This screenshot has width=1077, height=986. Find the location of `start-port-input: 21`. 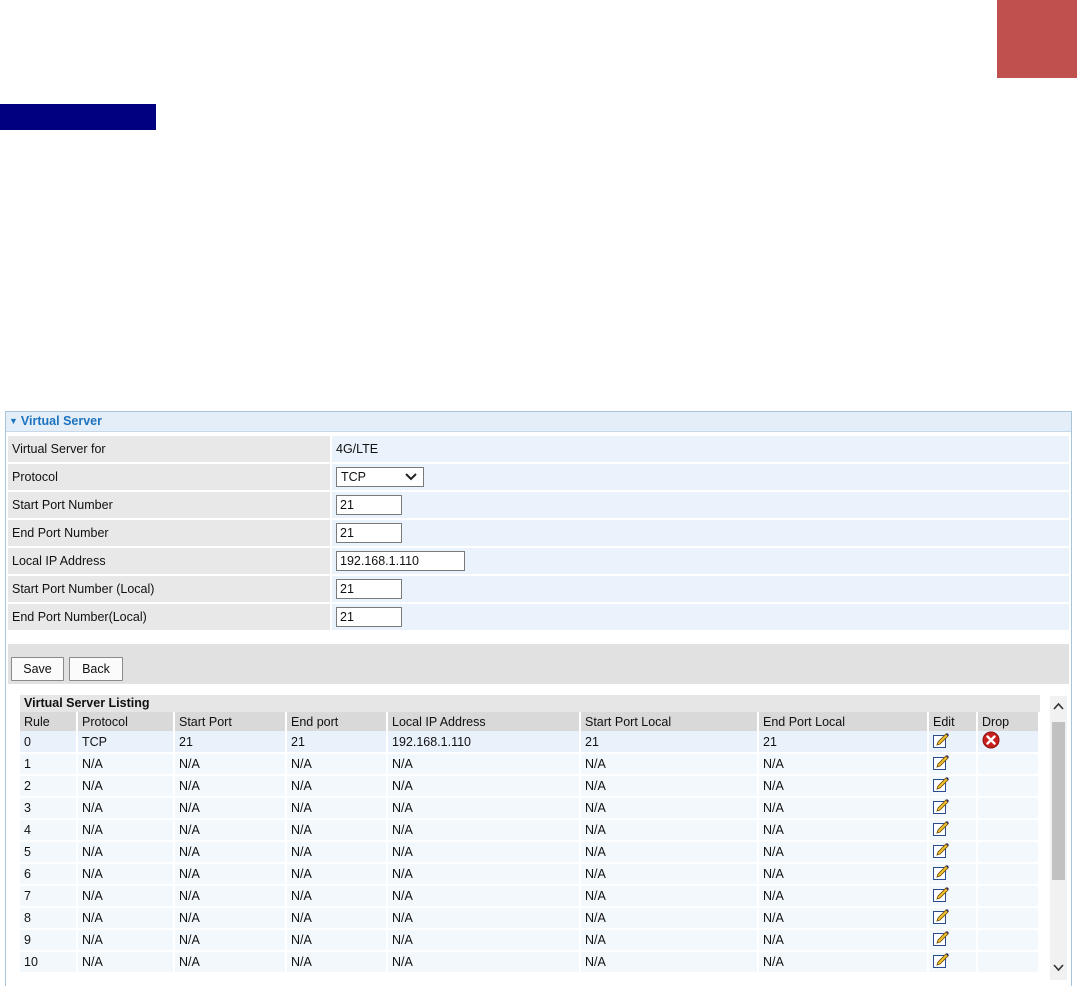

start-port-input: 21 is located at coordinates (369, 505).